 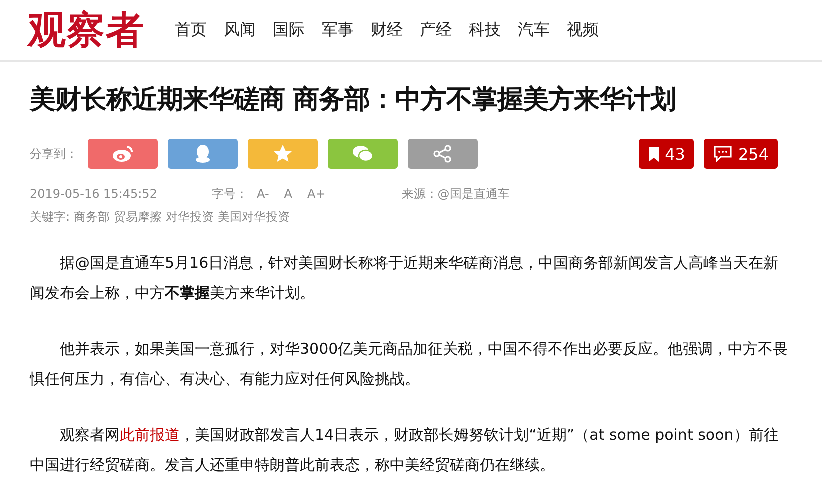 I want to click on bookmark-icon, so click(x=654, y=154).